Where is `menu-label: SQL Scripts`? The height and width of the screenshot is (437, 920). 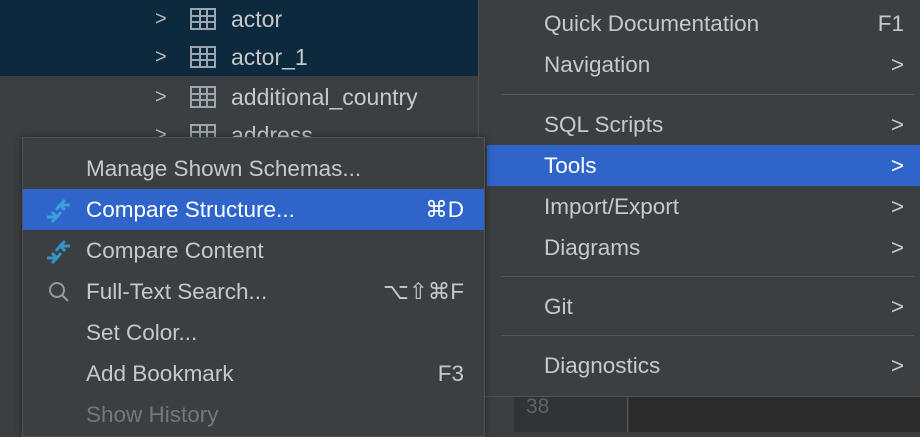 menu-label: SQL Scripts is located at coordinates (604, 124).